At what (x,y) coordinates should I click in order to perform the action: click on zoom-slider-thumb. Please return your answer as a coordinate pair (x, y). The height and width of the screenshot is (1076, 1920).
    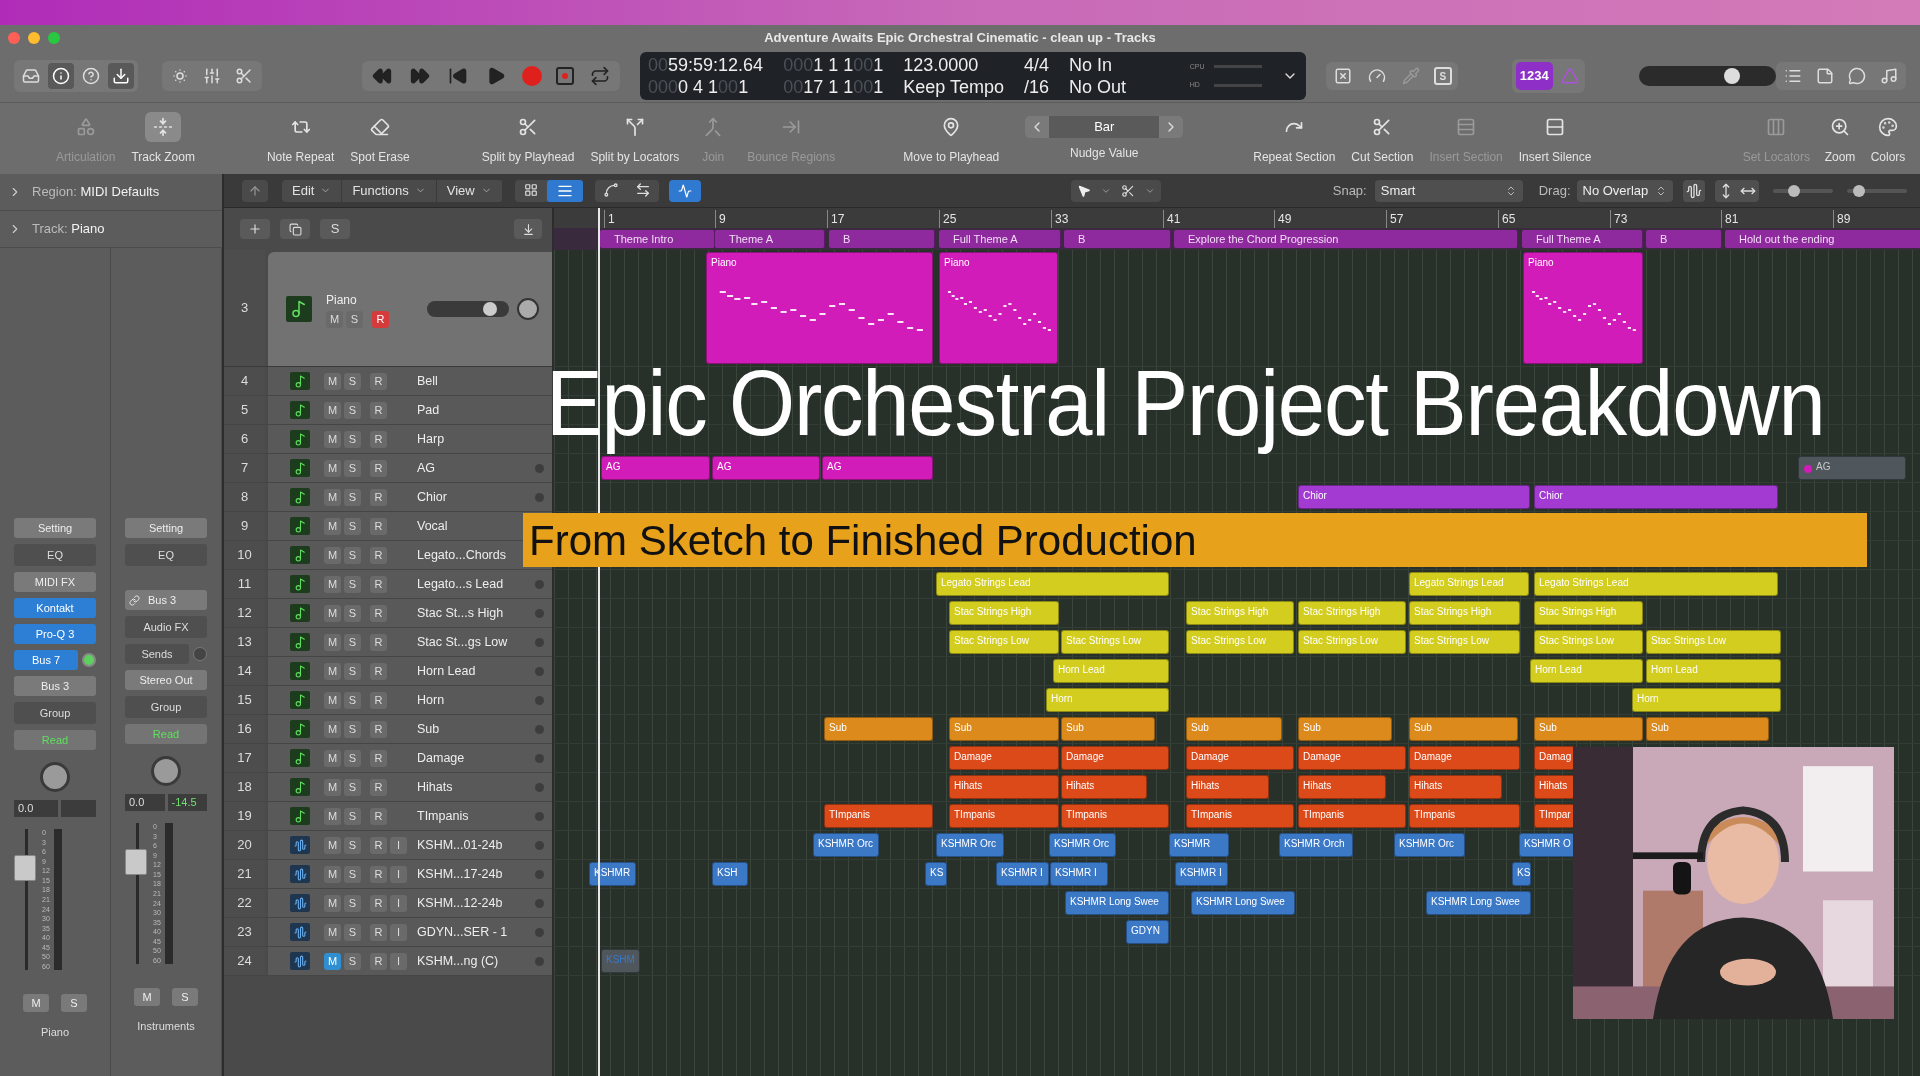
    Looking at the image, I should click on (1858, 190).